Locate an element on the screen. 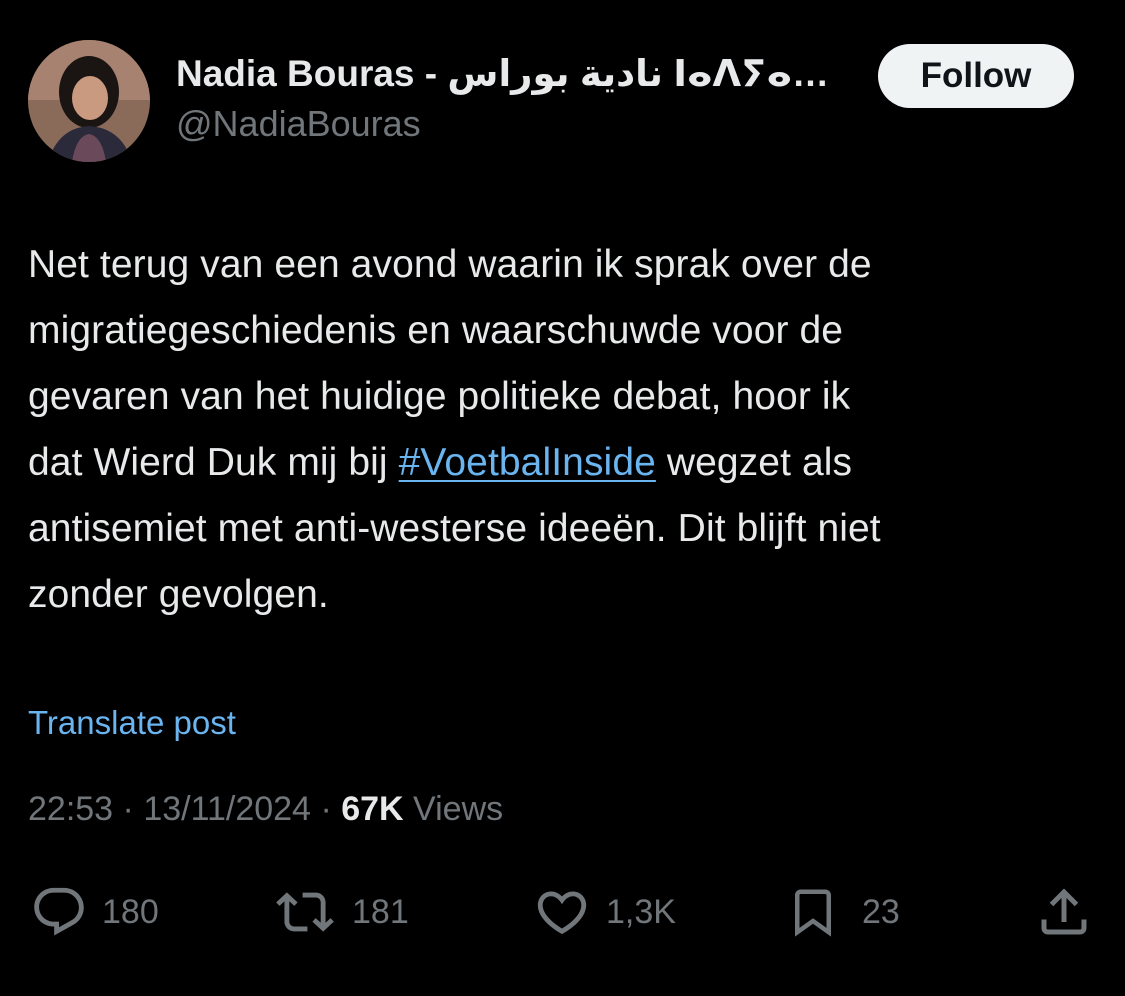 The width and height of the screenshot is (1125, 996). views-count: 67K is located at coordinates (372, 809).